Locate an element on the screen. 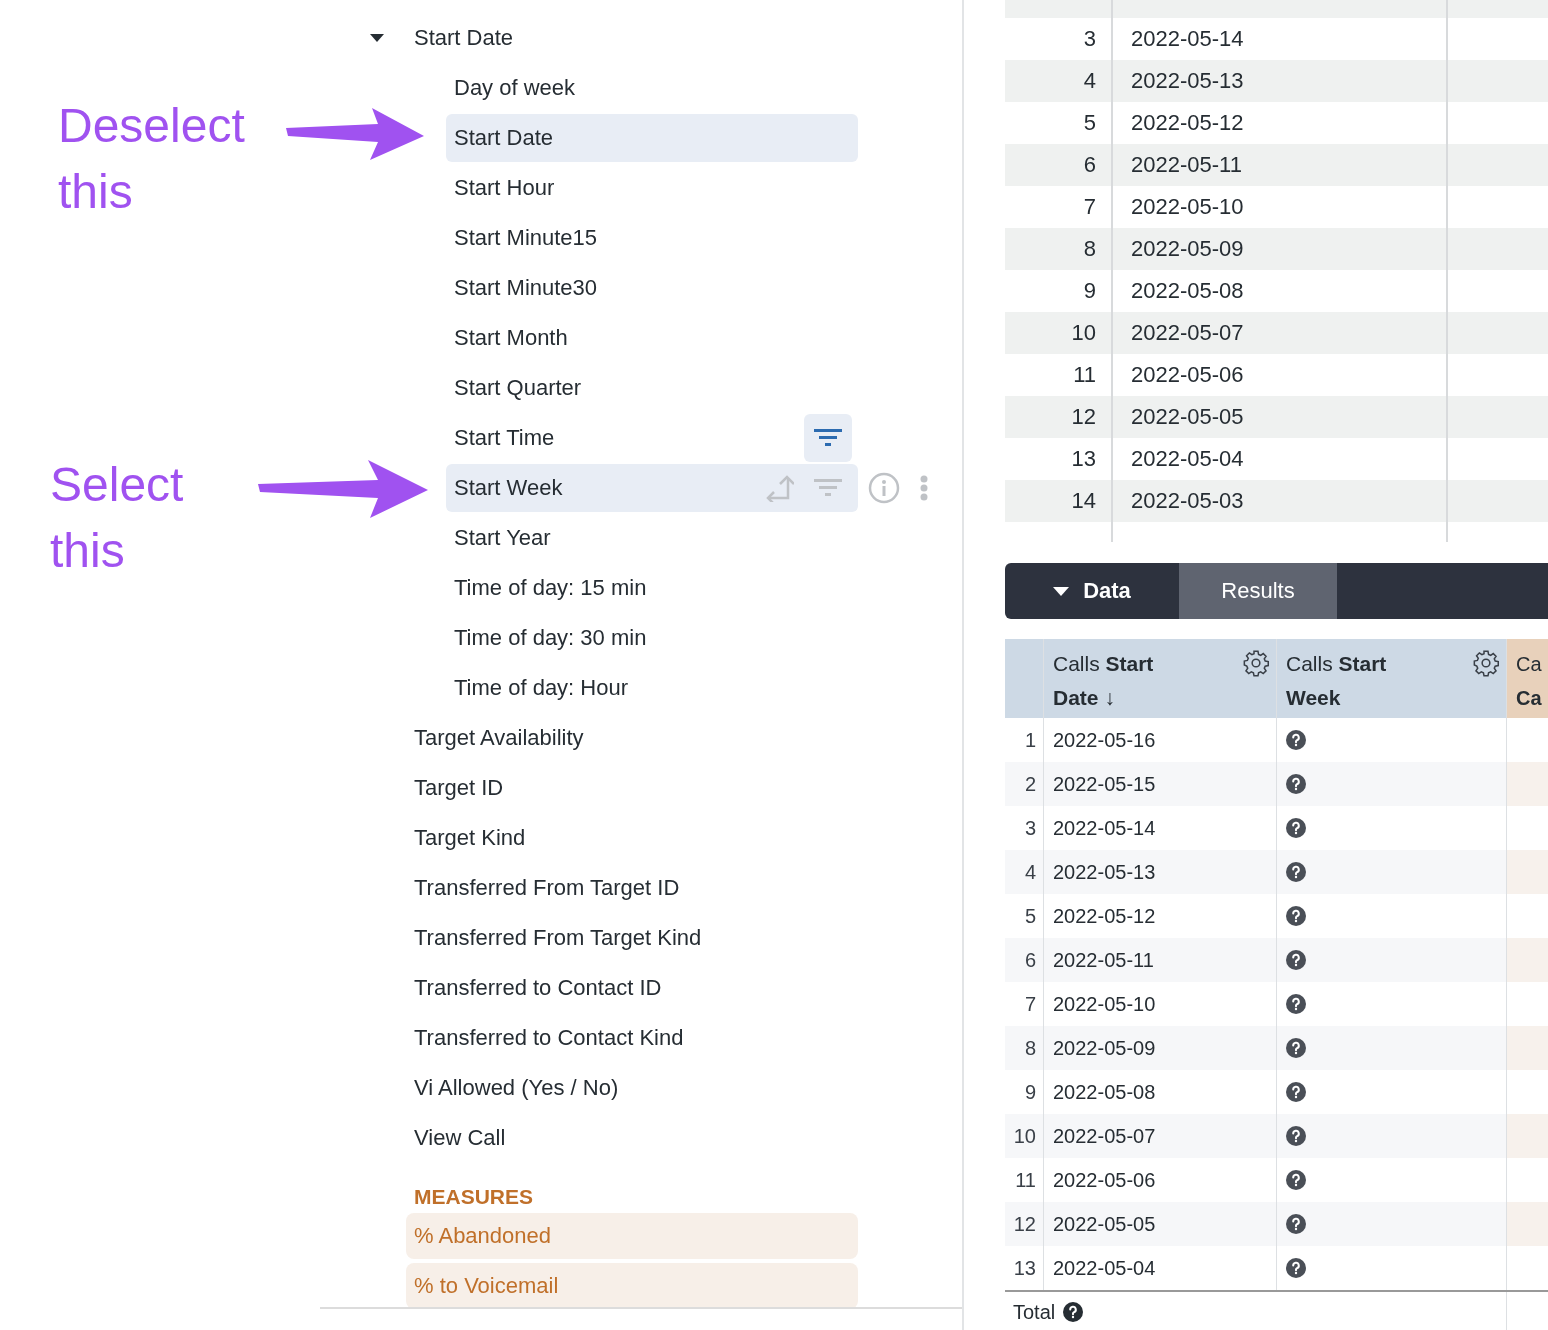 This screenshot has height=1330, width=1548. table-cell: 2022-05-06 is located at coordinates (1187, 375).